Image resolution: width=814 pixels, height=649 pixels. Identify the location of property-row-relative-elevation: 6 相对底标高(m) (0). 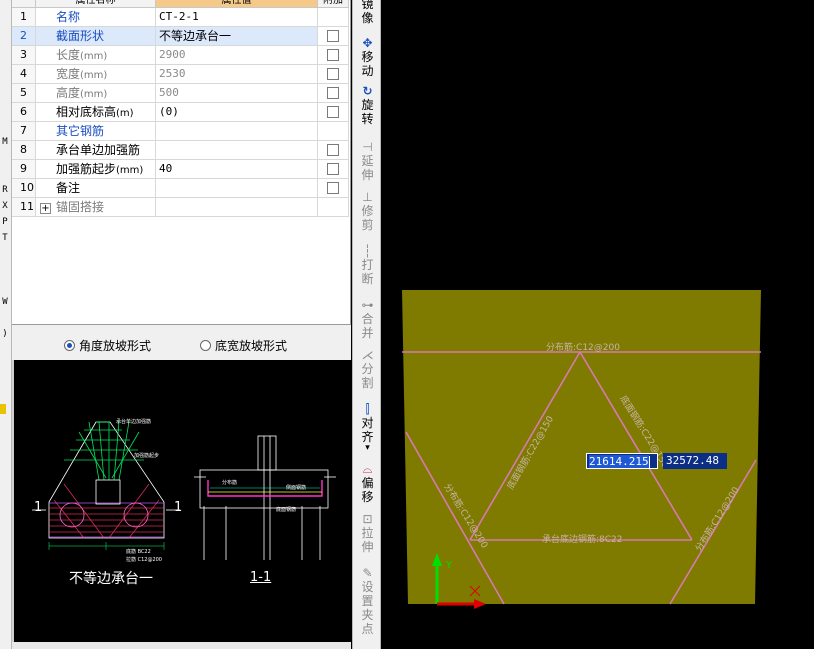
(181, 112).